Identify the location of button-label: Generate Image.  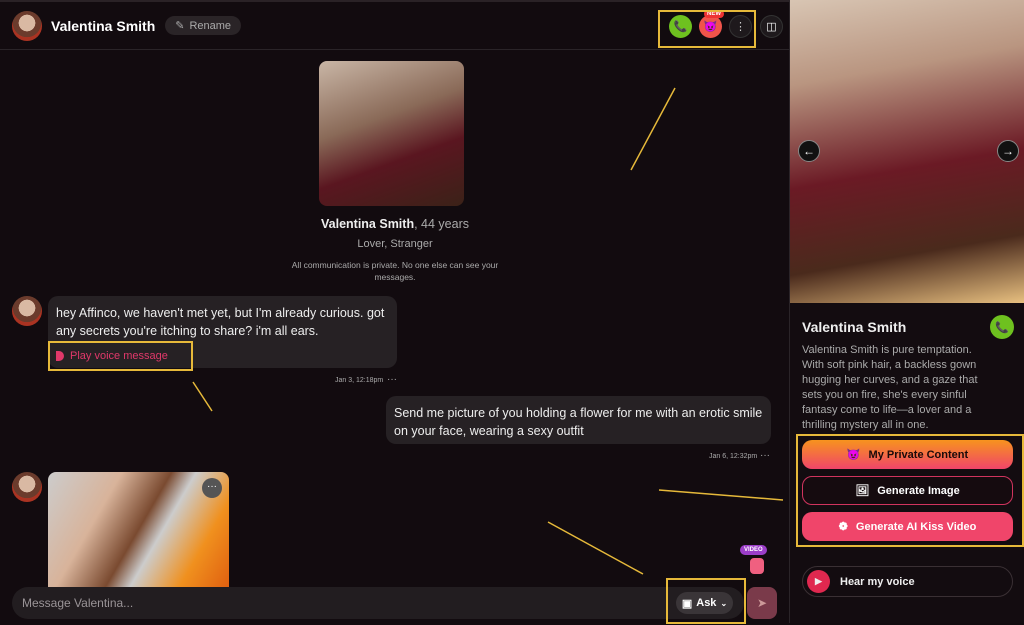
(918, 490).